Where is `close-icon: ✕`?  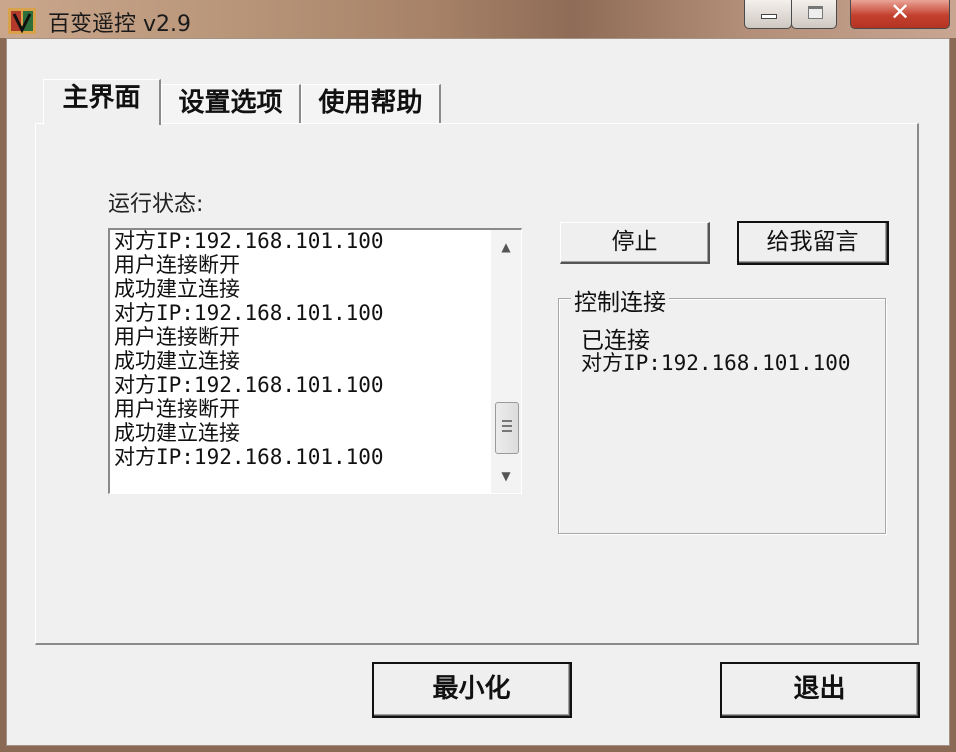
close-icon: ✕ is located at coordinates (900, 13).